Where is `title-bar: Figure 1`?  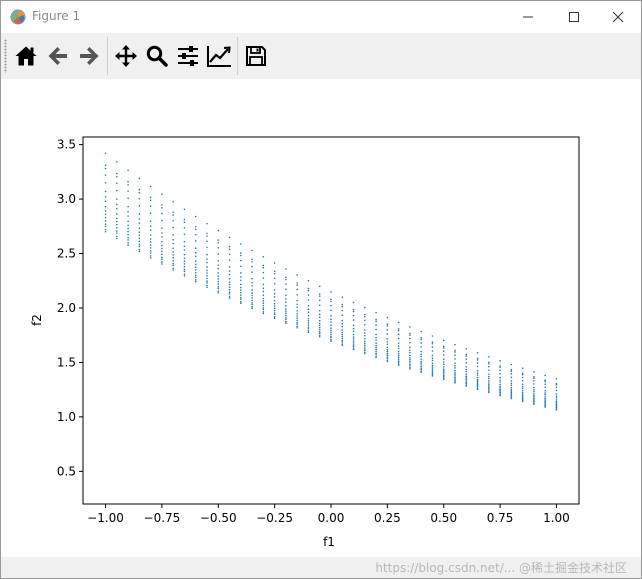 title-bar: Figure 1 is located at coordinates (321, 17).